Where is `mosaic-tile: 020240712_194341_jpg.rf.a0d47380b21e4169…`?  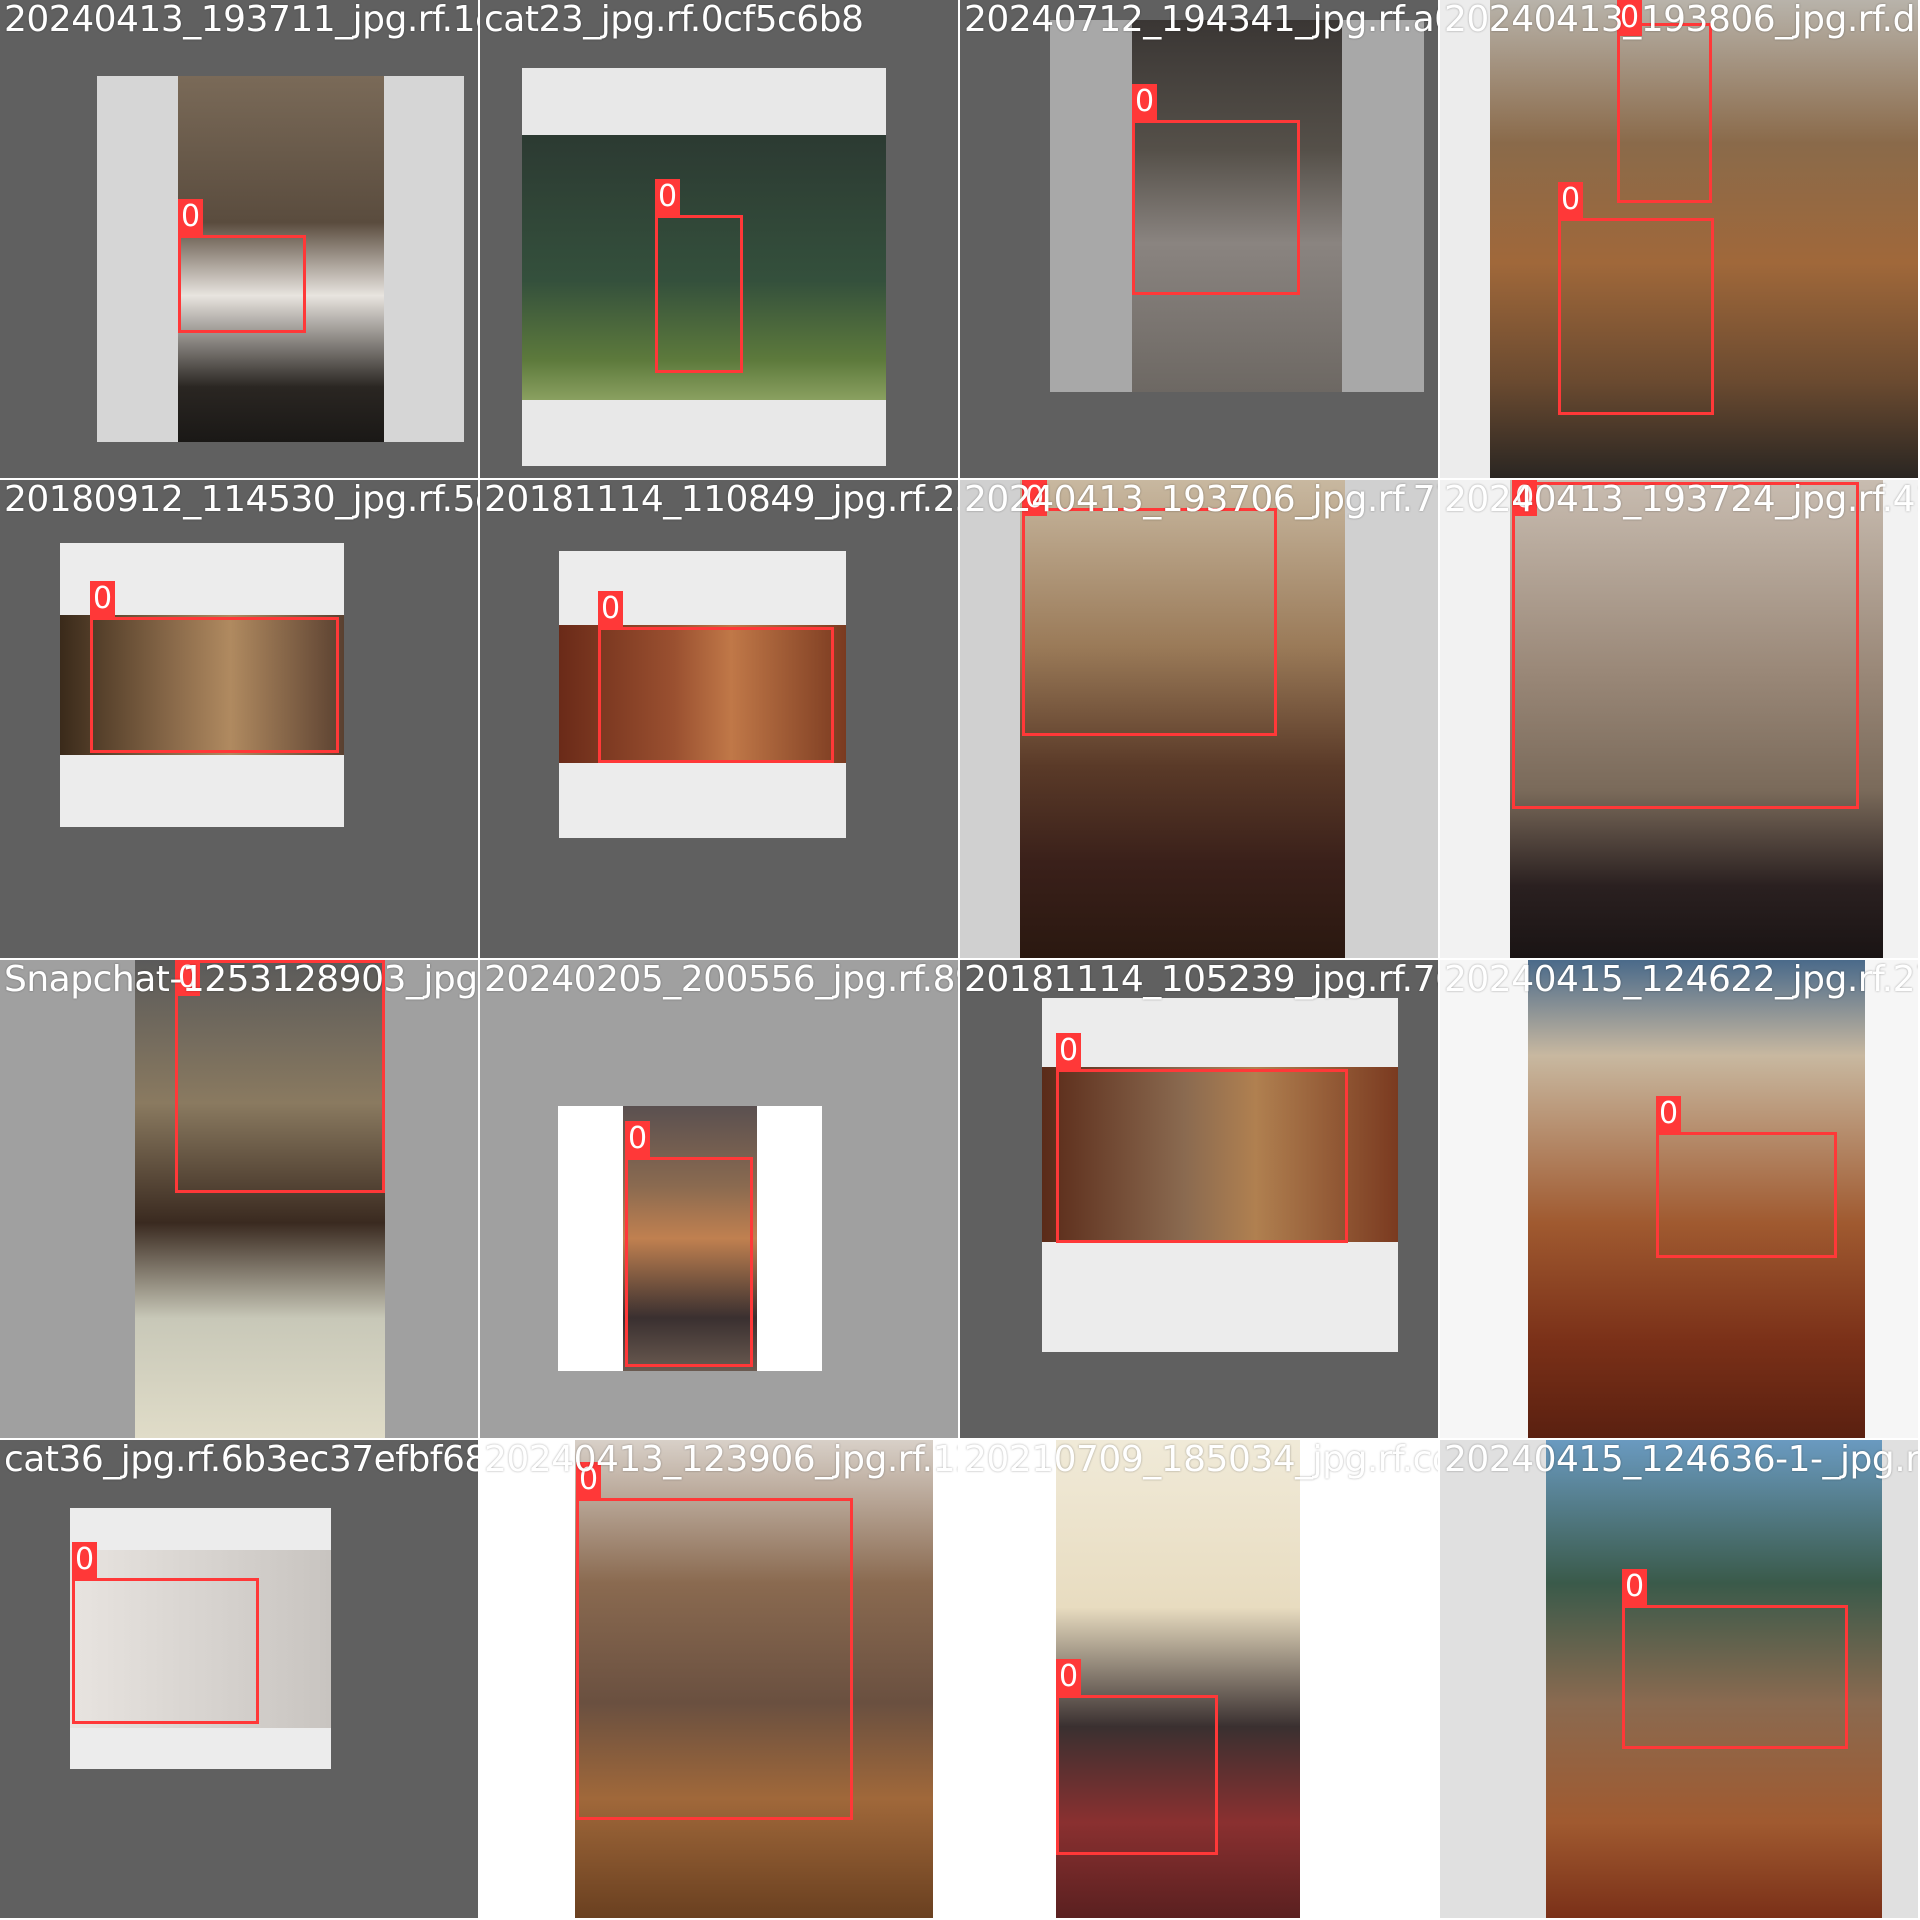
mosaic-tile: 020240712_194341_jpg.rf.a0d47380b21e4169… is located at coordinates (1199, 239).